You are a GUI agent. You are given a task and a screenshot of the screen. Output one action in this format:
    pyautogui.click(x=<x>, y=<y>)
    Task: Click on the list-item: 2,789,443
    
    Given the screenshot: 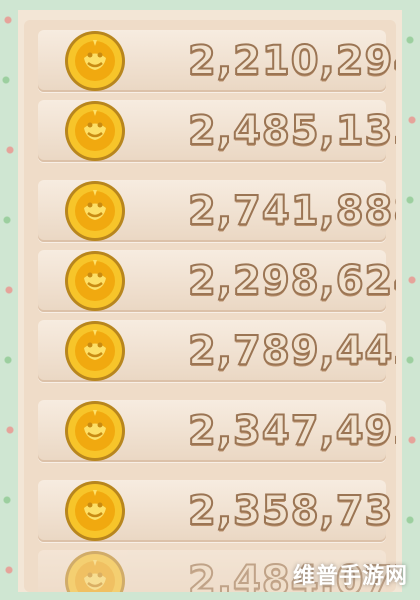 What is the action you would take?
    pyautogui.click(x=217, y=351)
    